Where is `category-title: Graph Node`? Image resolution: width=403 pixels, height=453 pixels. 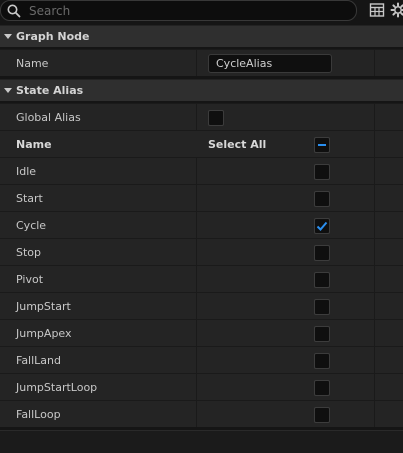
category-title: Graph Node is located at coordinates (53, 36).